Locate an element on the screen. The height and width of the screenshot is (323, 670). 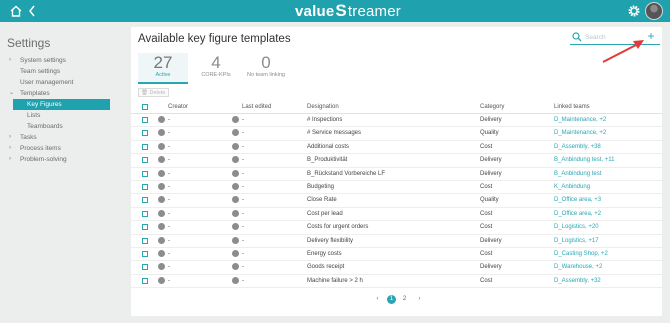
linked-teams-link: K_Anbindung is located at coordinates (572, 187).